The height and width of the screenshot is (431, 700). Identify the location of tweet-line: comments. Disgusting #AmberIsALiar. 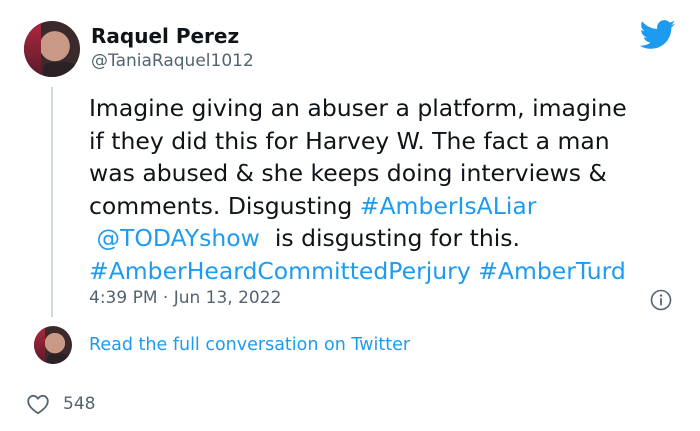
(389, 206).